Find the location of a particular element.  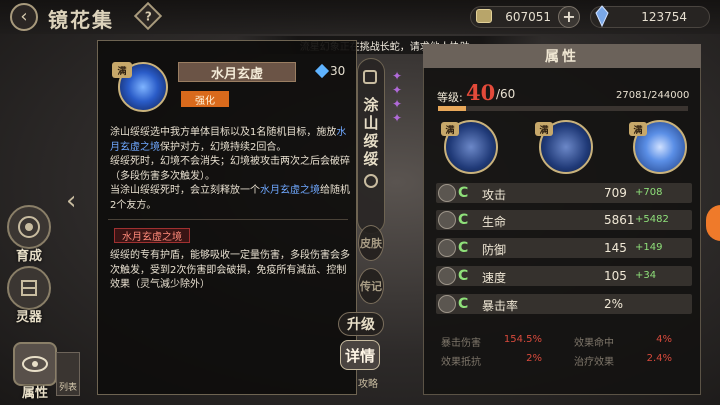

upgrade-button: 升级 is located at coordinates (361, 324).